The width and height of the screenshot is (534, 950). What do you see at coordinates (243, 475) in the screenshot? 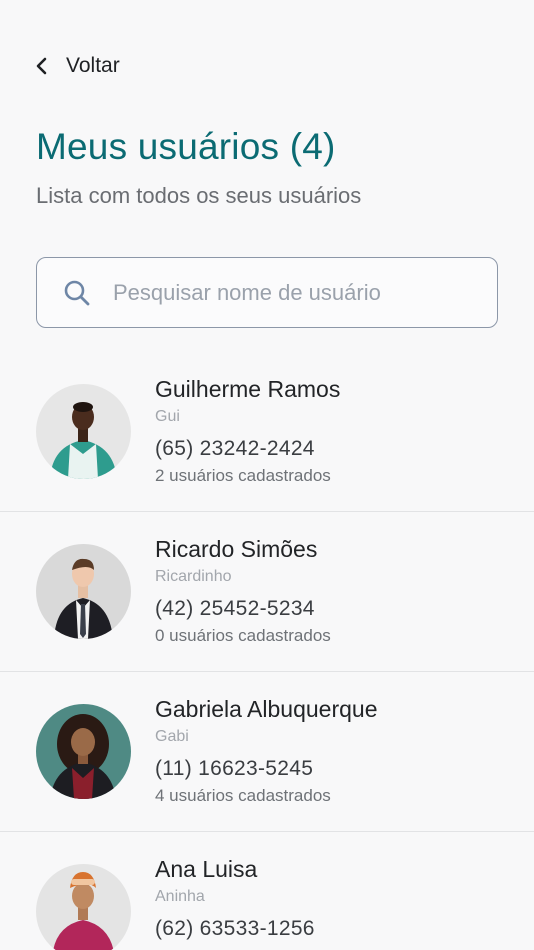
I see `user-registered-count: 2 usuários cadastrados` at bounding box center [243, 475].